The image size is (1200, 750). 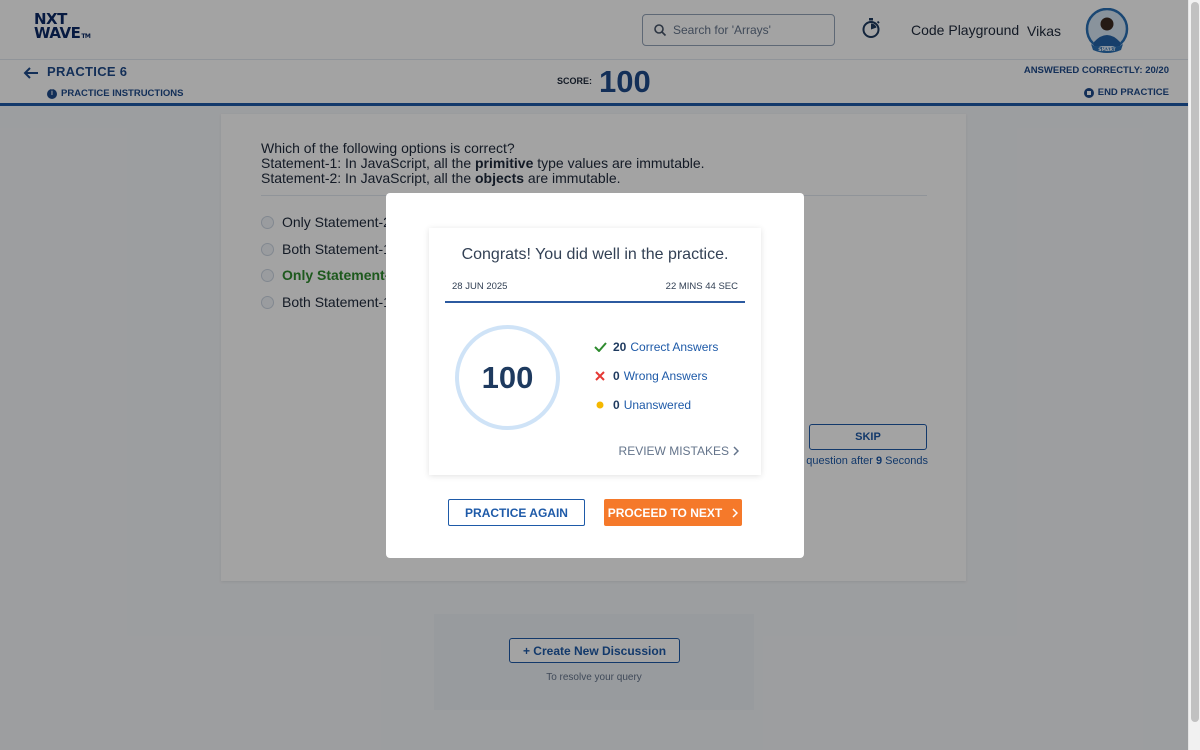 What do you see at coordinates (673, 451) in the screenshot?
I see `review-mistakes-label: REVIEW MISTAKES` at bounding box center [673, 451].